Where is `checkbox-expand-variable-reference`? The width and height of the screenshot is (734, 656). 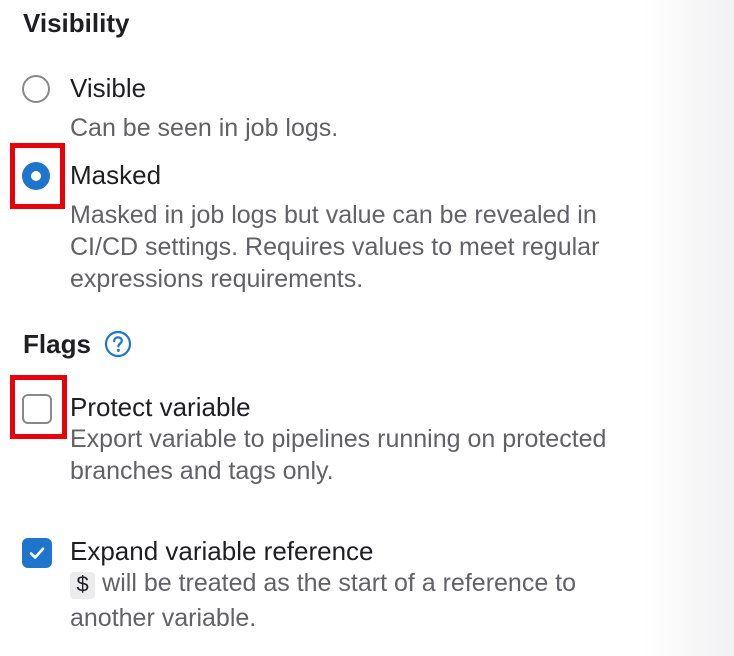
checkbox-expand-variable-reference is located at coordinates (37, 553).